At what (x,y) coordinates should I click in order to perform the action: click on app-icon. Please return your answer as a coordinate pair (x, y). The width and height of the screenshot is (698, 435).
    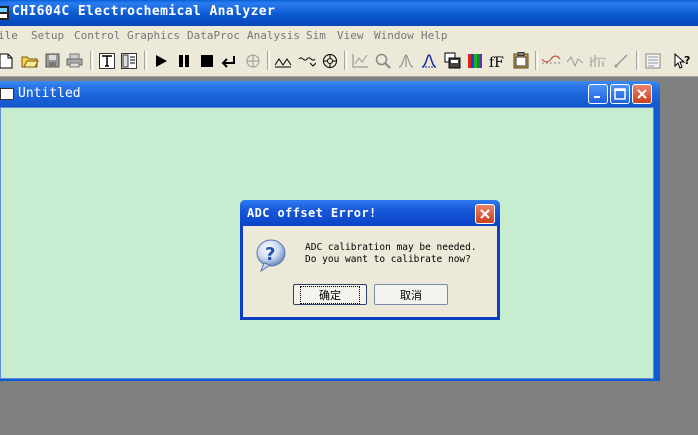
    Looking at the image, I should click on (4, 13).